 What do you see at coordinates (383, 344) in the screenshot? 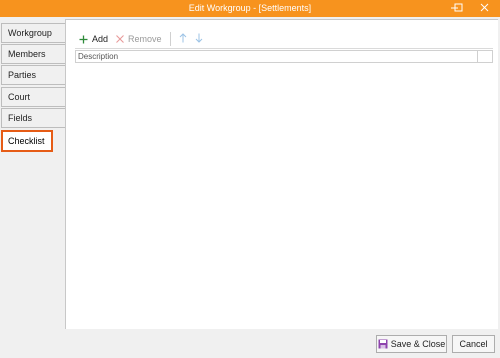
I see `floppy-disk-icon` at bounding box center [383, 344].